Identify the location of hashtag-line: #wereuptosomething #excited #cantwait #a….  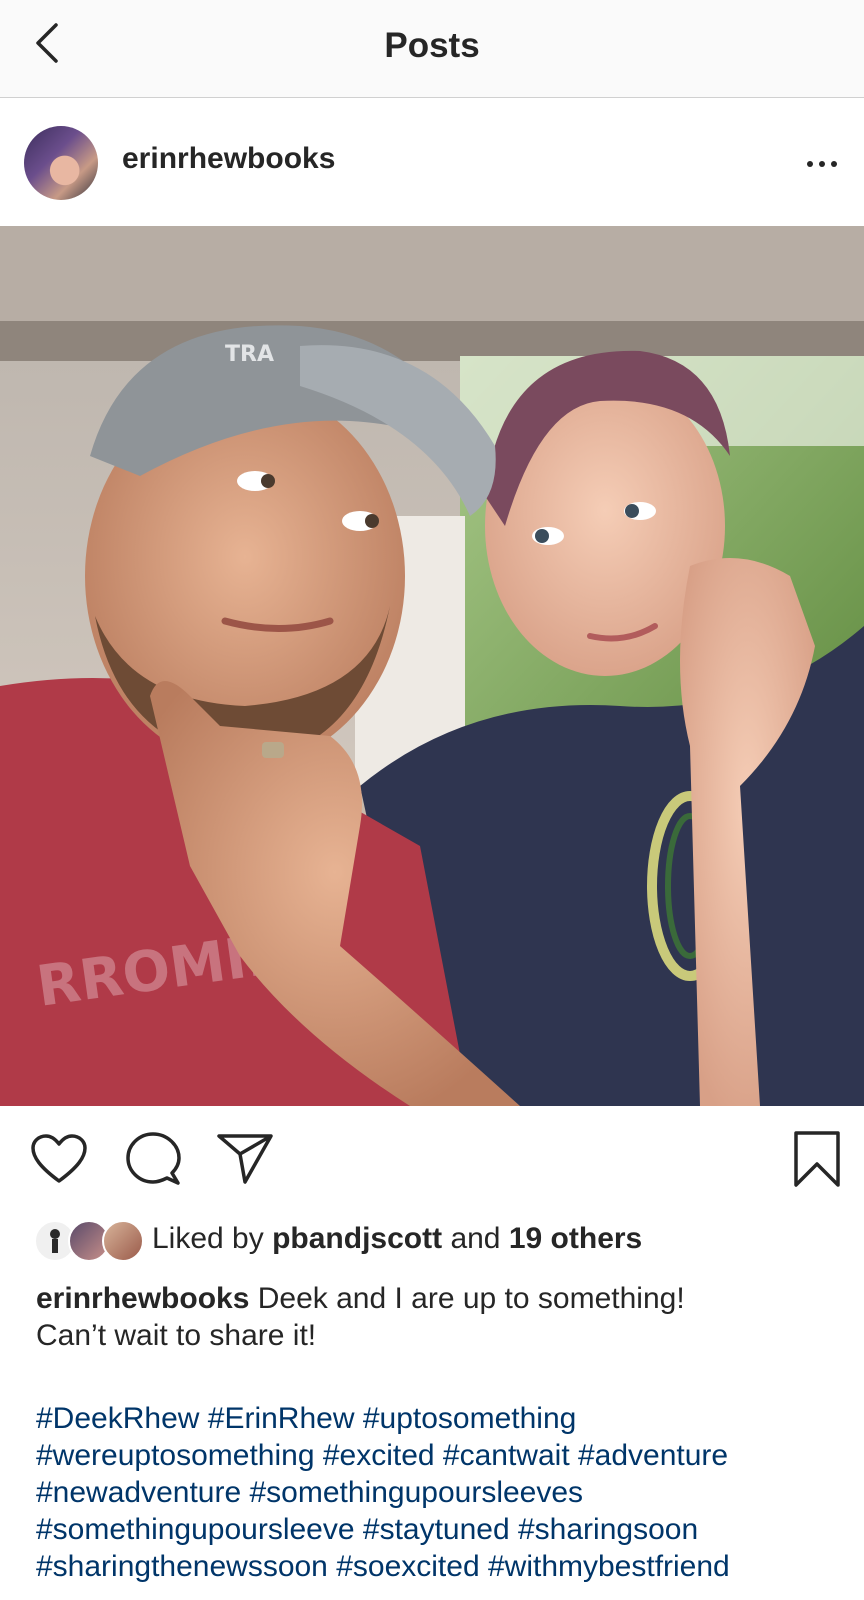
(446, 1455).